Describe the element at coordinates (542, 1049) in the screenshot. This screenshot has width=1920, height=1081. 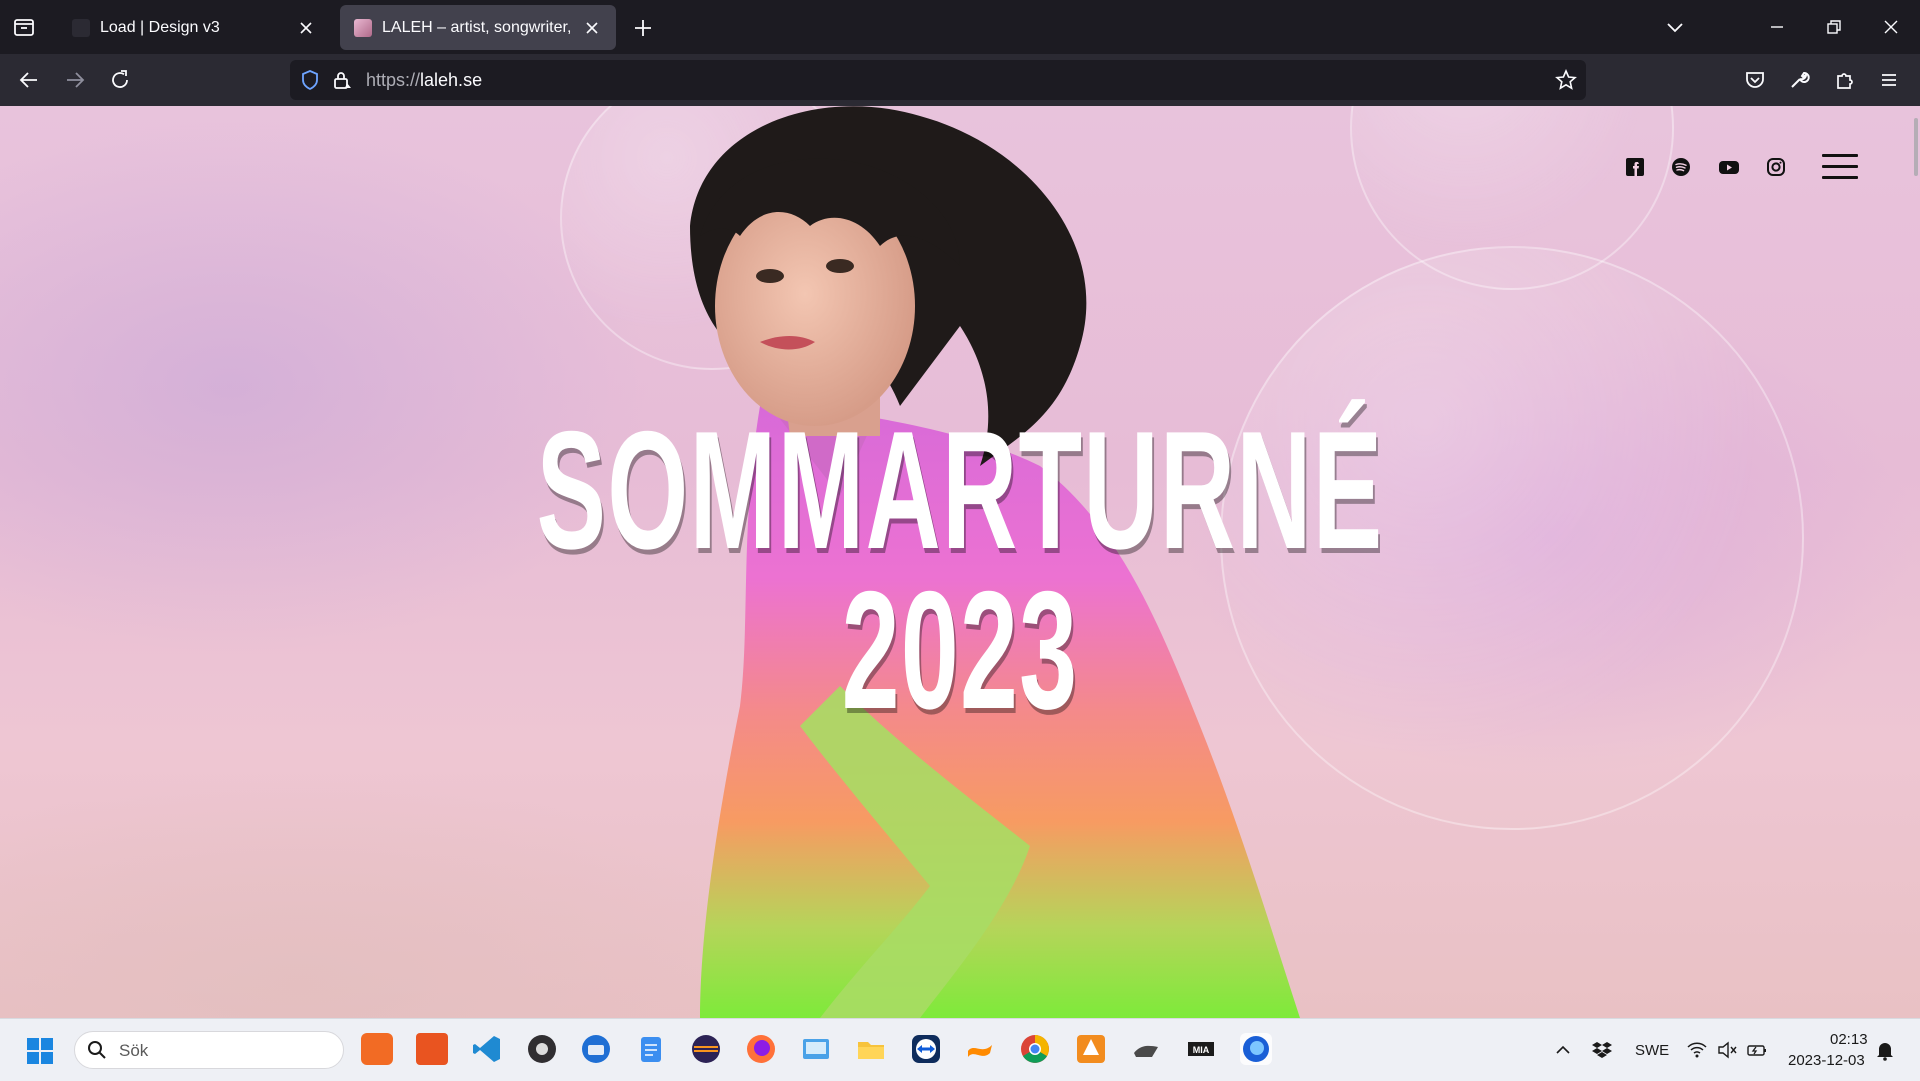
I see `obs-app-icon` at that location.